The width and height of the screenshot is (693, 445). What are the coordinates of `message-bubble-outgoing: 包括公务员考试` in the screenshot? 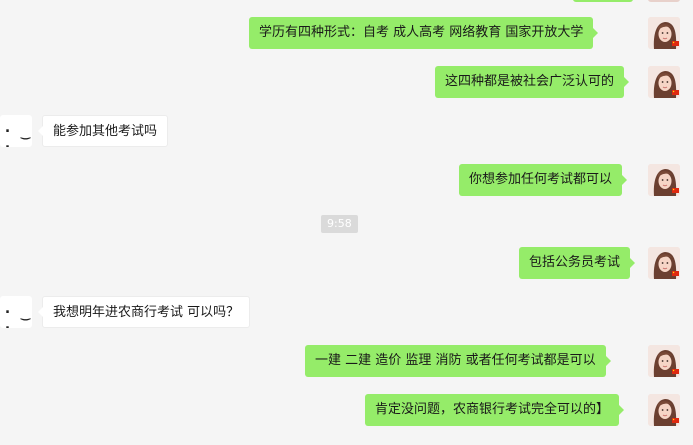 It's located at (577, 263).